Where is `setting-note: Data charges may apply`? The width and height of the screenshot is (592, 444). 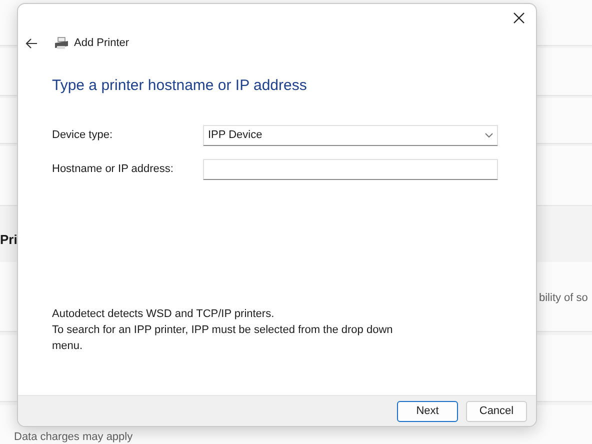
setting-note: Data charges may apply is located at coordinates (73, 437).